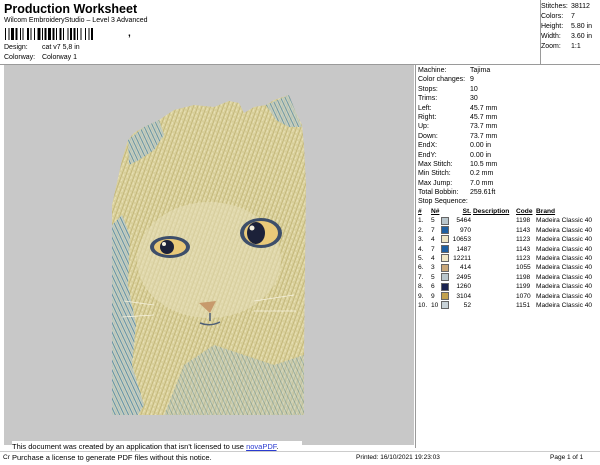  Describe the element at coordinates (433, 287) in the screenshot. I see `cell-needle: 6` at that location.